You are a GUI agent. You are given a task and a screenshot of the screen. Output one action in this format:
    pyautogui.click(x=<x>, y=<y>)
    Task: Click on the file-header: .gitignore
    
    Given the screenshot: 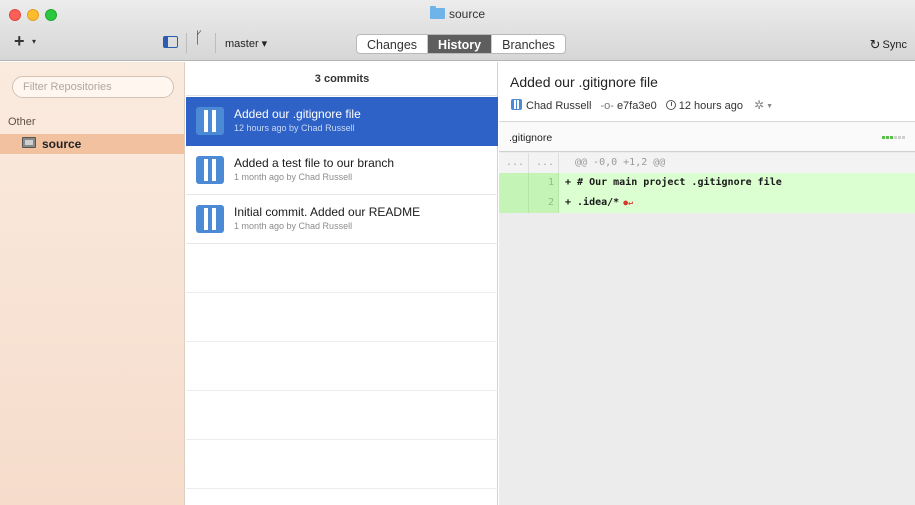 What is the action you would take?
    pyautogui.click(x=707, y=137)
    